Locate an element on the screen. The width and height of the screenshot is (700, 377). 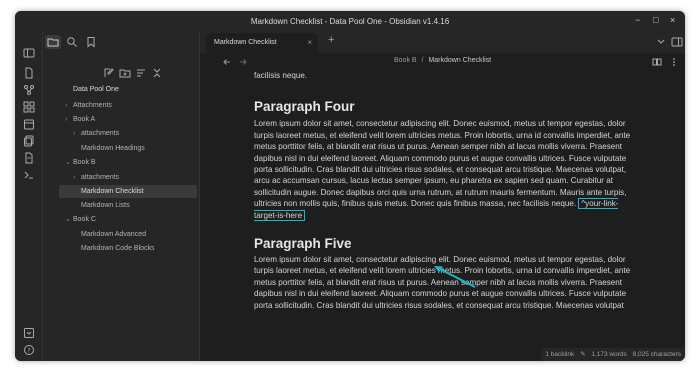
new-tab-button: + is located at coordinates (331, 40).